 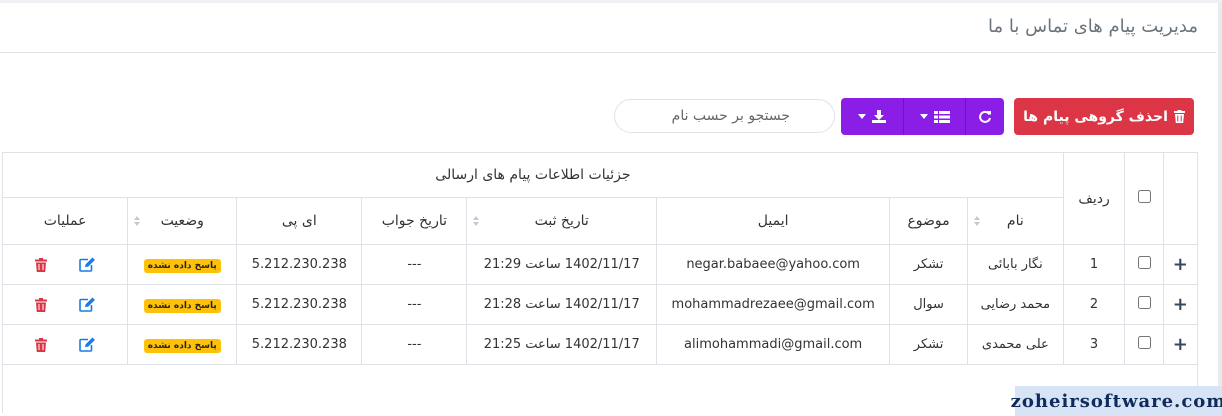 I want to click on row-registered: 1402/11/17 ساعت 21:25, so click(x=562, y=344).